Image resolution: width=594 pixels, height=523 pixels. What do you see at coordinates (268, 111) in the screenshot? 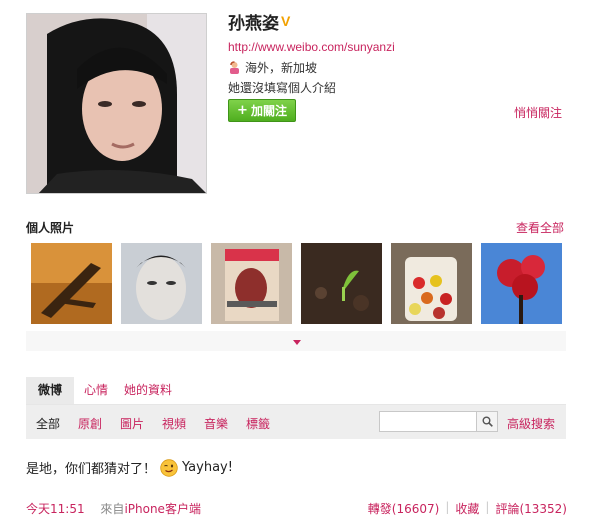
I see `follow-label: 加關注` at bounding box center [268, 111].